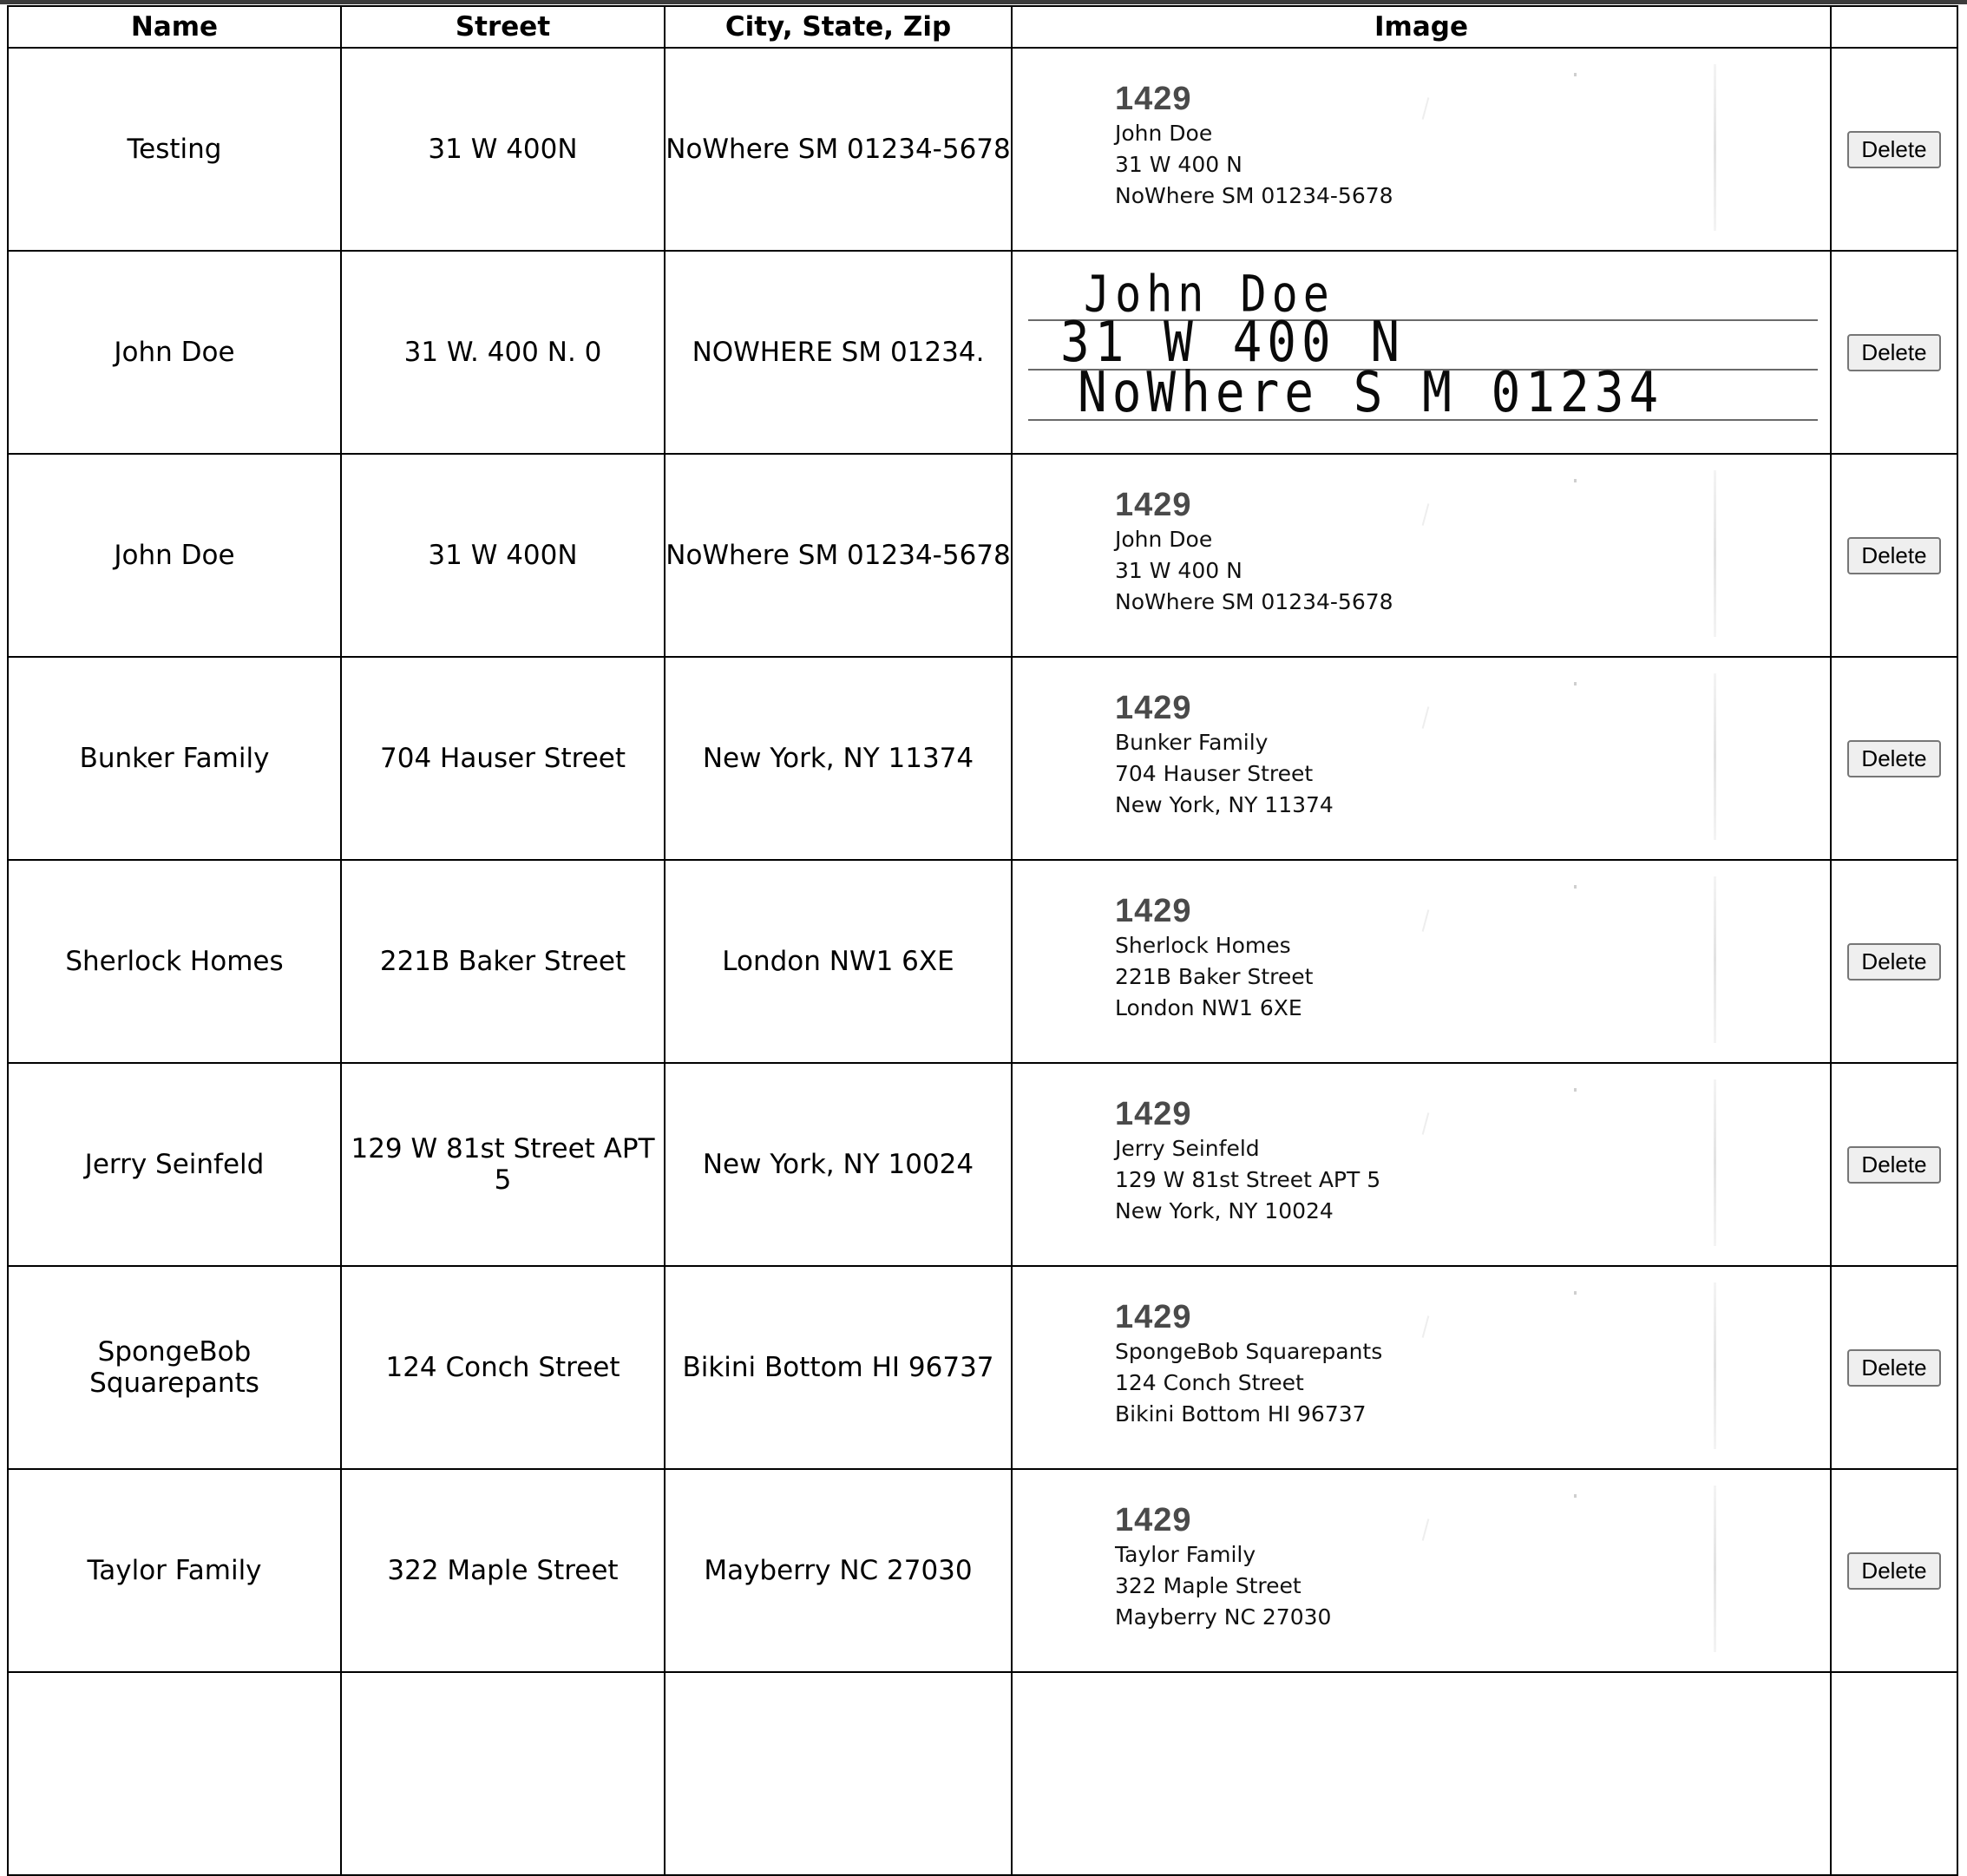 Image resolution: width=1967 pixels, height=1876 pixels. Describe the element at coordinates (174, 758) in the screenshot. I see `name-cell: Bunker Family` at that location.